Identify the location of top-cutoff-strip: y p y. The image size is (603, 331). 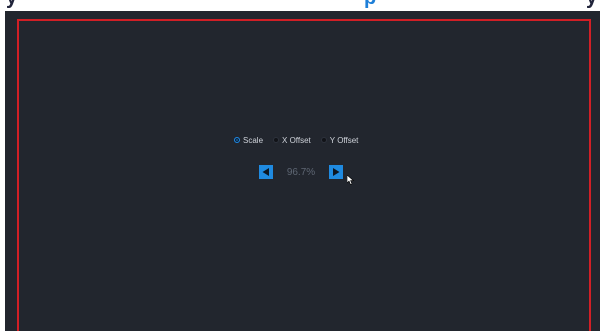
(301, 5).